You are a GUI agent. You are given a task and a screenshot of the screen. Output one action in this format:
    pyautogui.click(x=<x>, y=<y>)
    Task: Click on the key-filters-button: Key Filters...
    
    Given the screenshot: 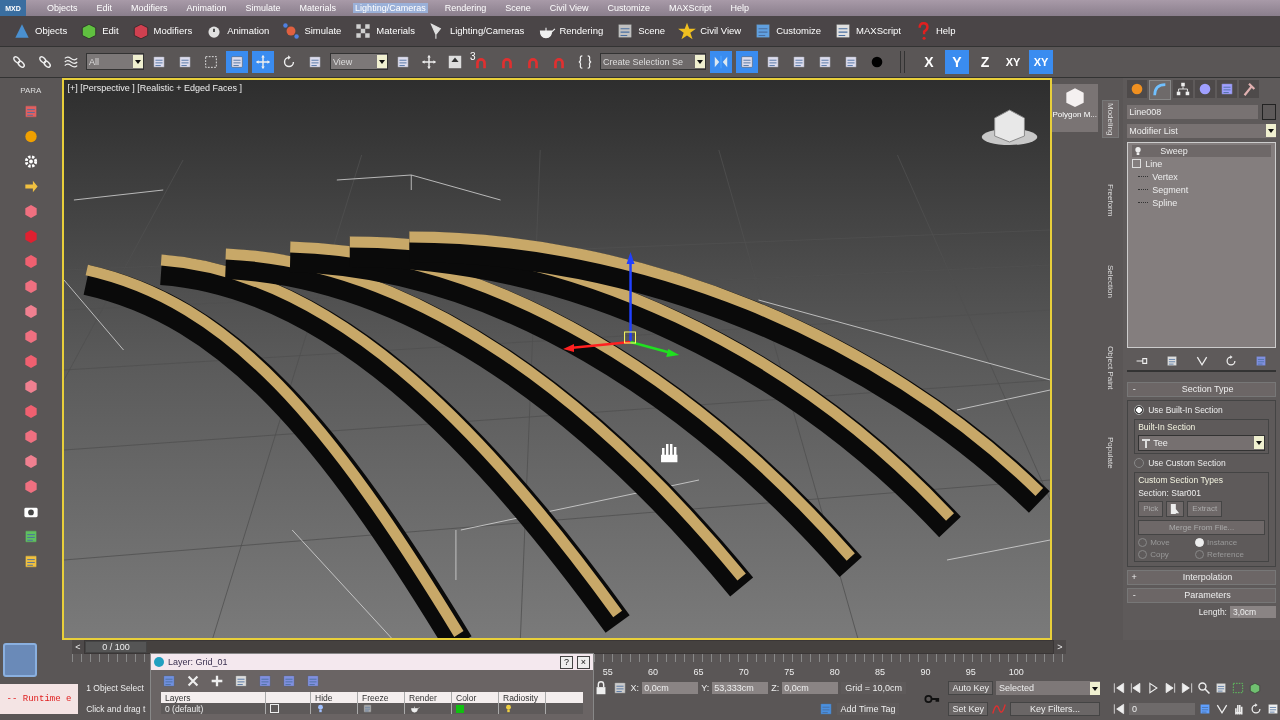 What is the action you would take?
    pyautogui.click(x=1055, y=709)
    